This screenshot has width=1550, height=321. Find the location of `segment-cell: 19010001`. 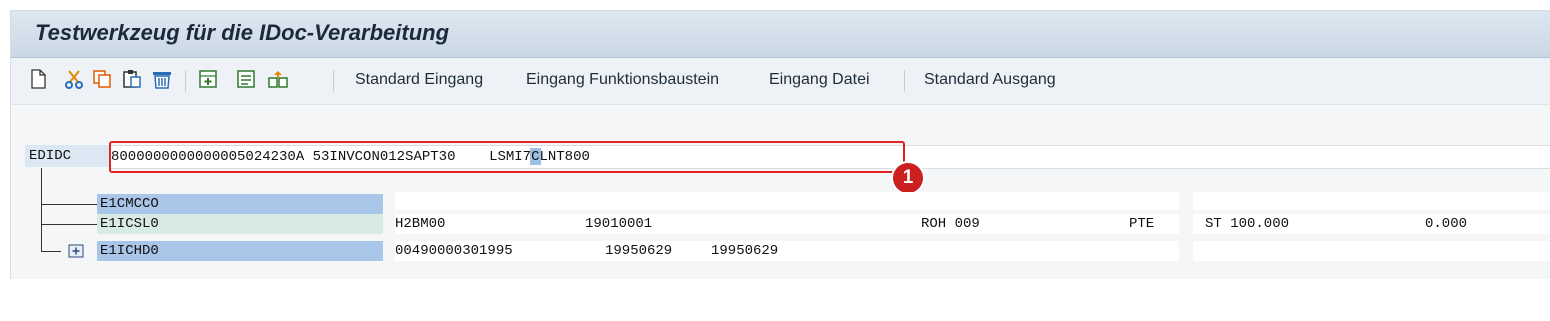

segment-cell: 19010001 is located at coordinates (619, 224).